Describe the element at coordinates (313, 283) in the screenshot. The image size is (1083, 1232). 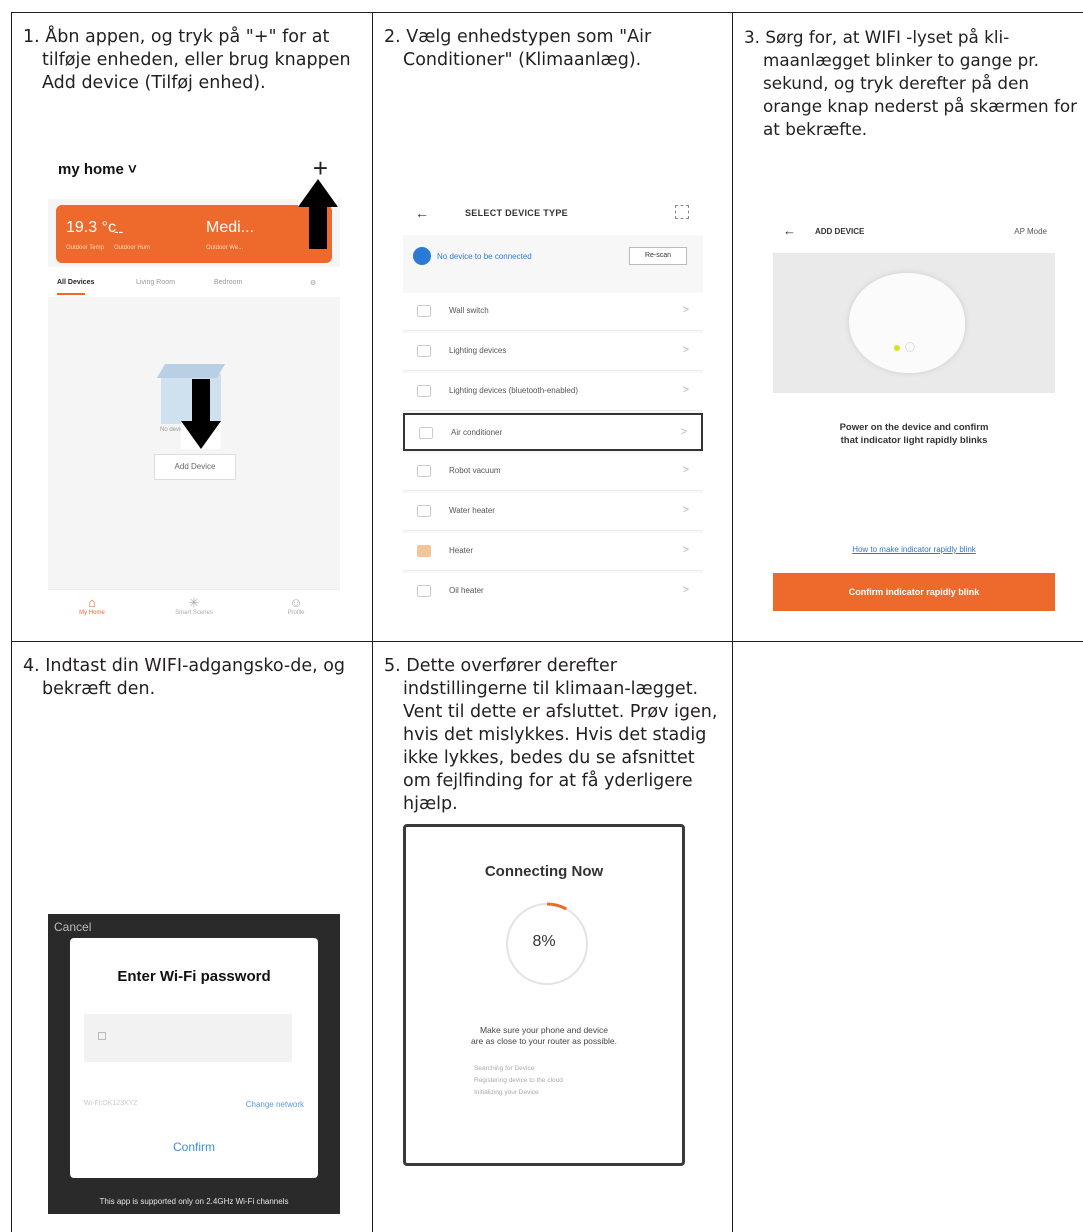
I see `gear-icon: ⚙` at that location.